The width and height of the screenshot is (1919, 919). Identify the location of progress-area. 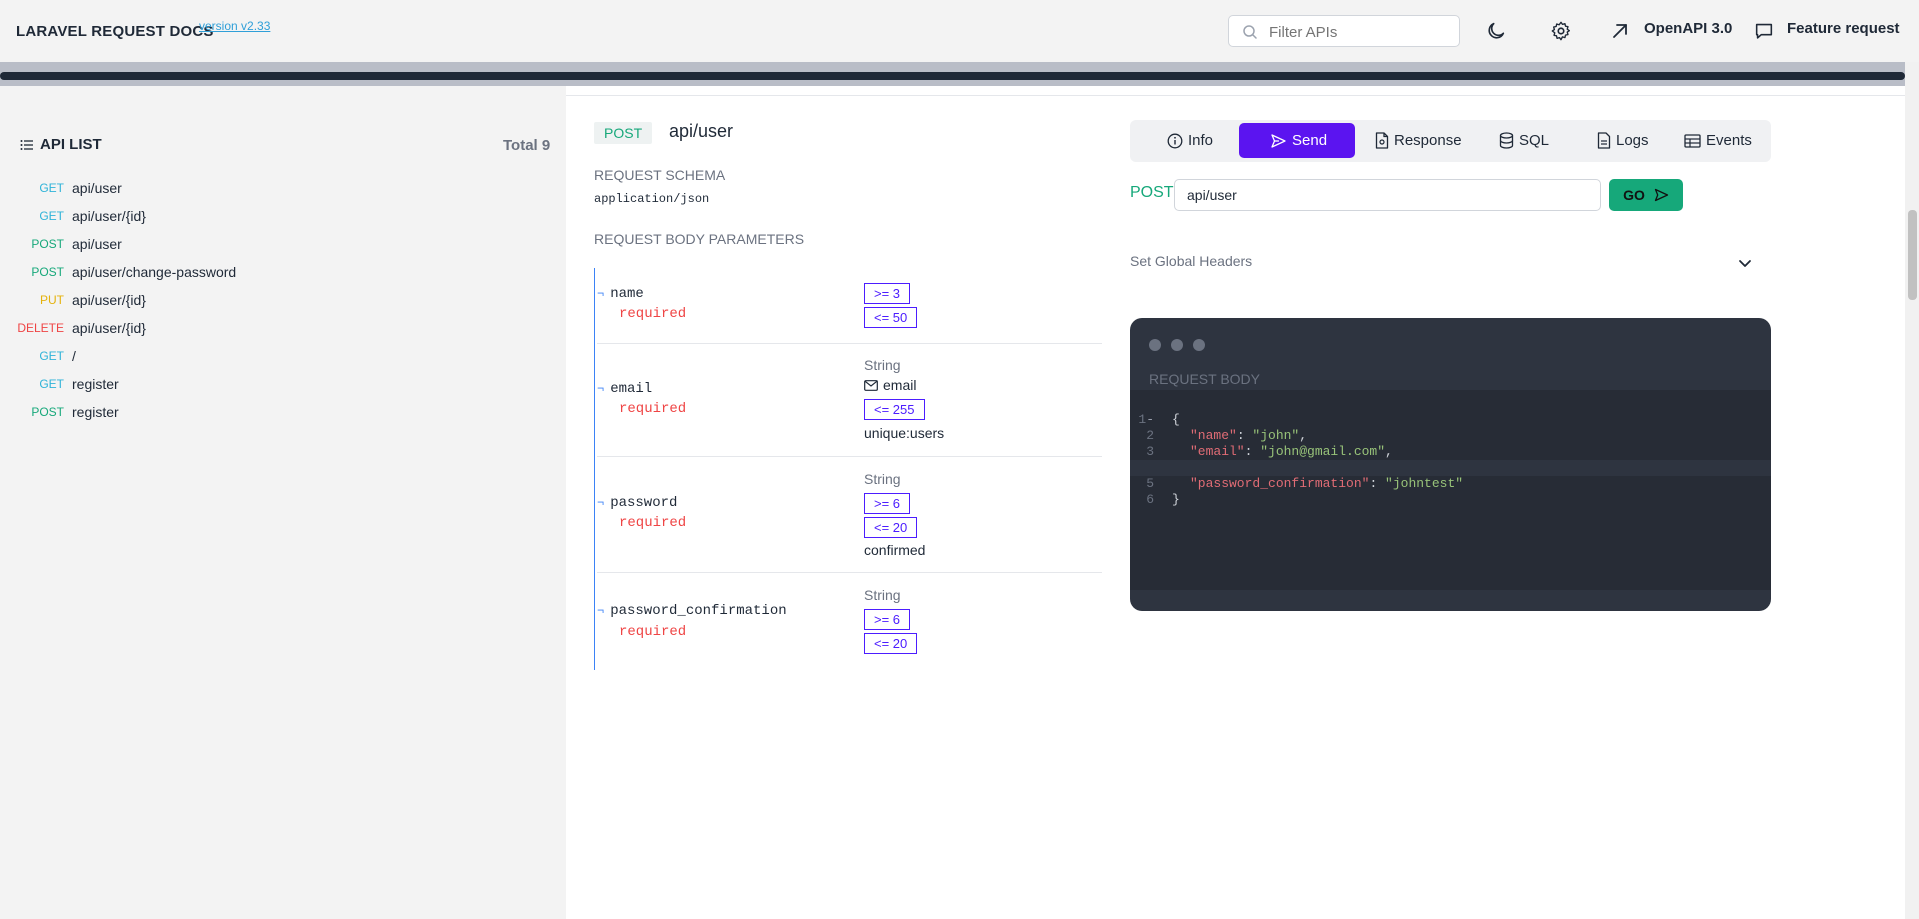
(952, 74).